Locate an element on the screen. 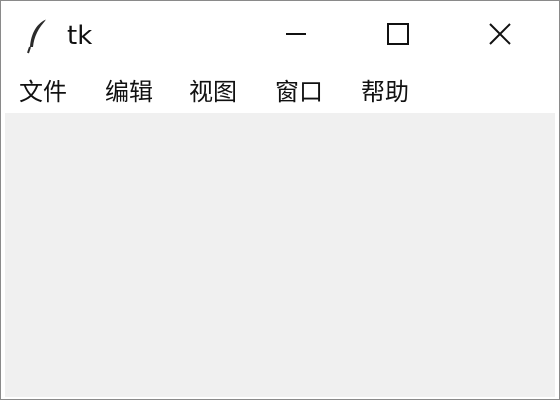 The image size is (560, 400). close-button is located at coordinates (500, 36).